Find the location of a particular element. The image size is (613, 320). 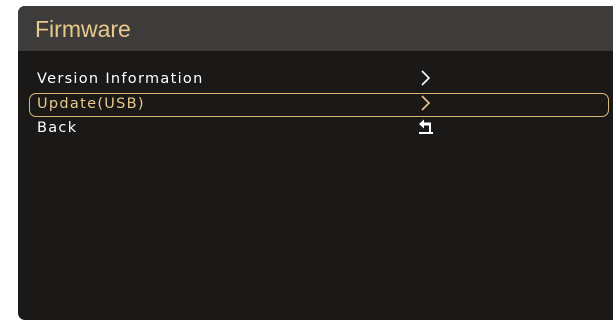

menu-item-version-information: Version Information is located at coordinates (319, 80).